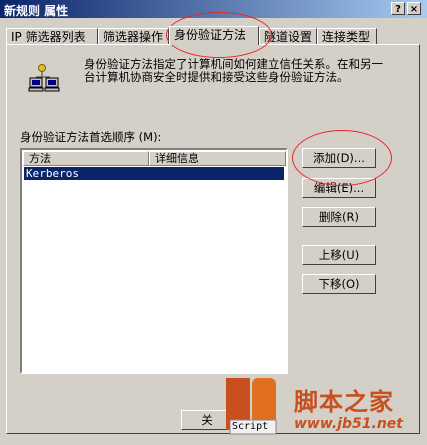 The image size is (427, 445). Describe the element at coordinates (398, 8) in the screenshot. I see `help-button: ?` at that location.